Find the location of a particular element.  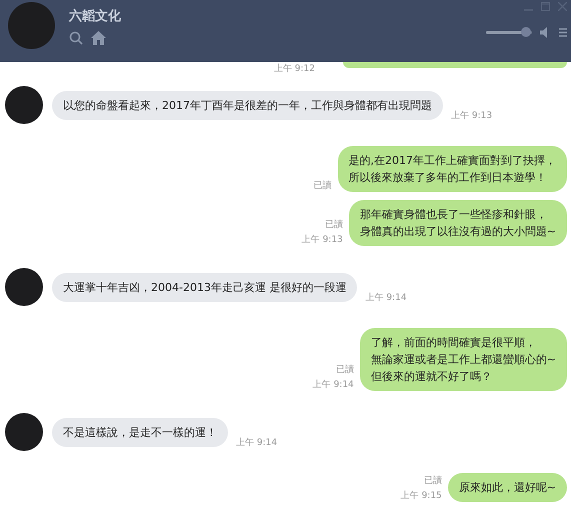

message-bubble: 大運掌十年吉凶，2004-2013年走己亥運 是很好的一段運 is located at coordinates (205, 287).